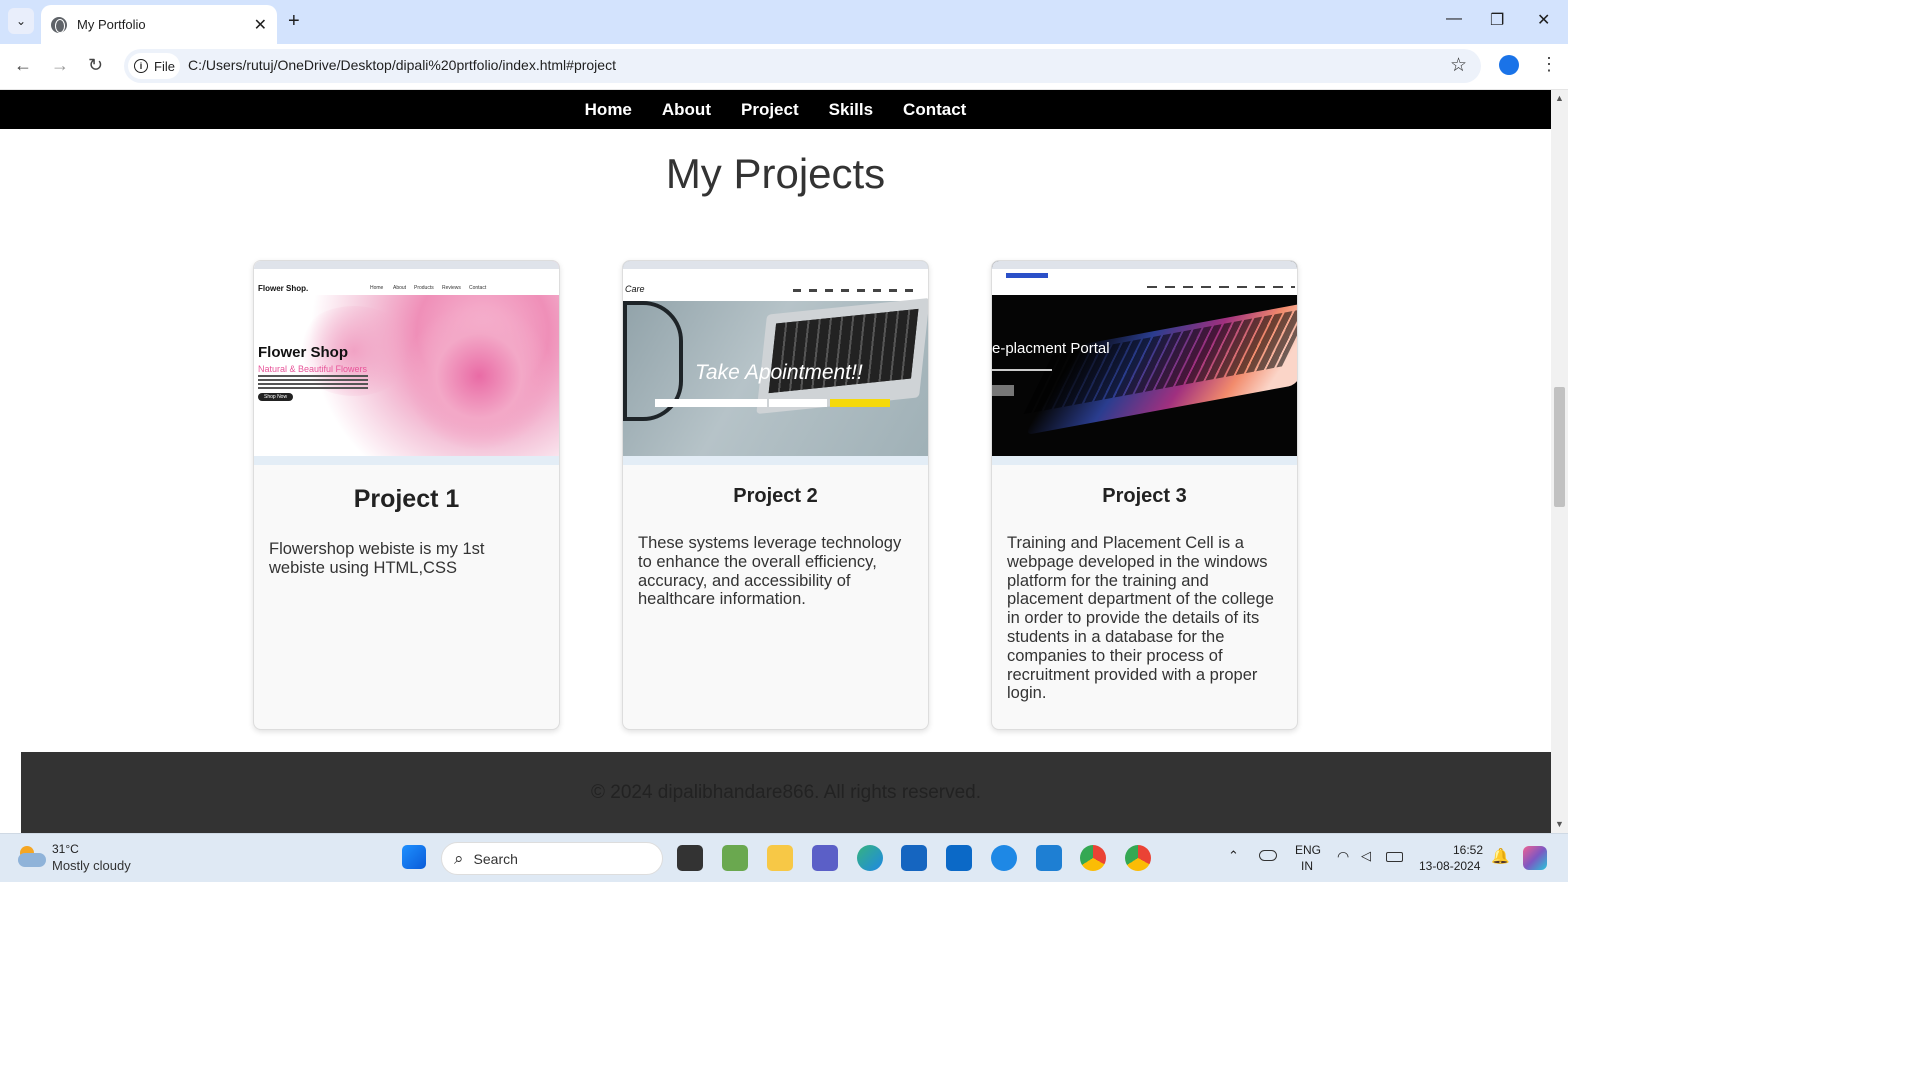 Image resolution: width=1920 pixels, height=1080 pixels. I want to click on thumb-menu-5: Contact, so click(478, 288).